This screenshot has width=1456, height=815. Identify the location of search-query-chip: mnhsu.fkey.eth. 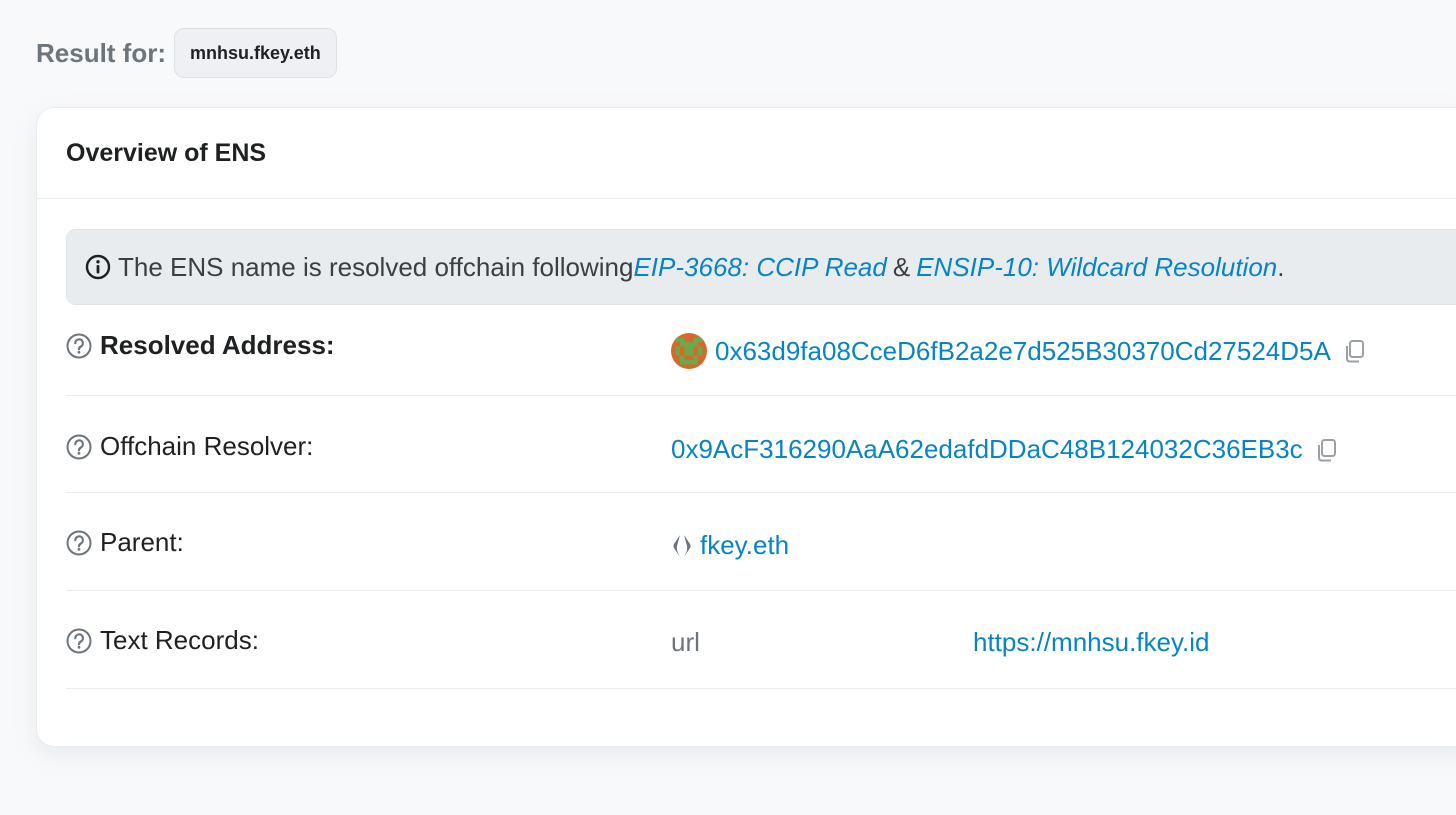
(255, 53).